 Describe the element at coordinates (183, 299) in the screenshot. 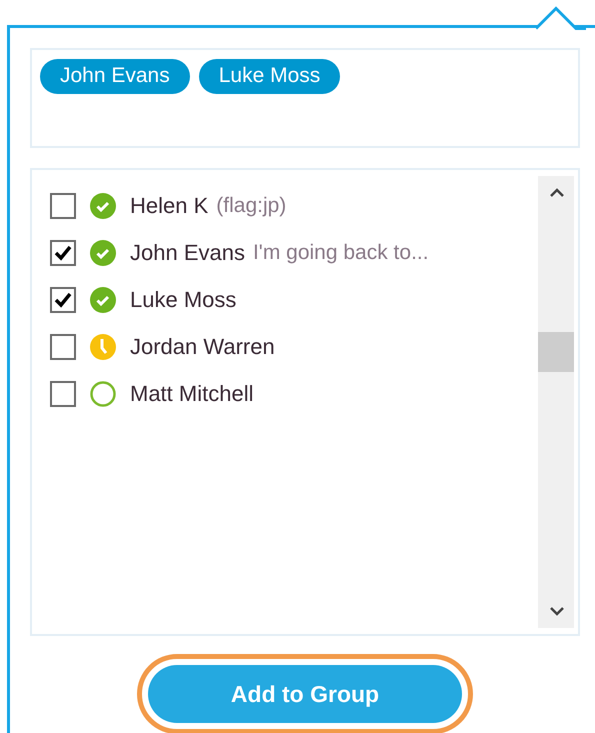

I see `contact-name: Luke Moss` at that location.